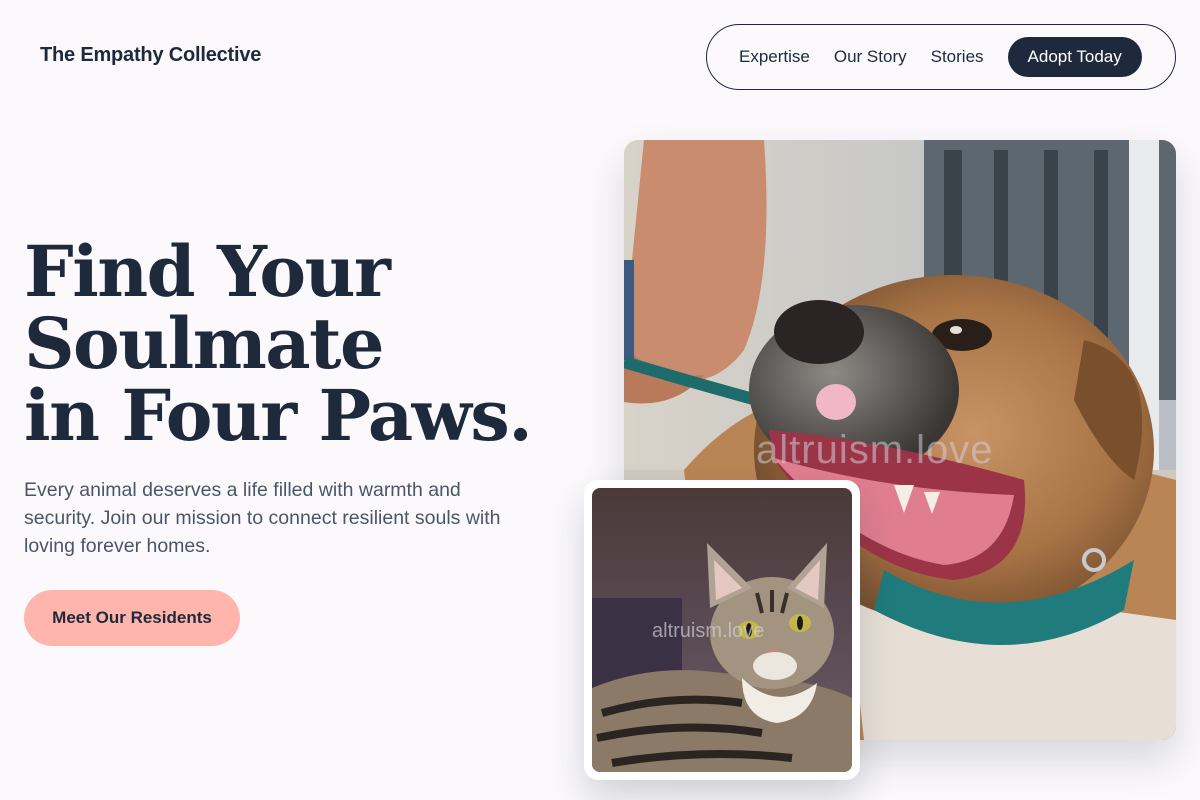 Image resolution: width=1200 pixels, height=800 pixels. What do you see at coordinates (870, 57) in the screenshot?
I see `nav-link-our-story: Our Story` at bounding box center [870, 57].